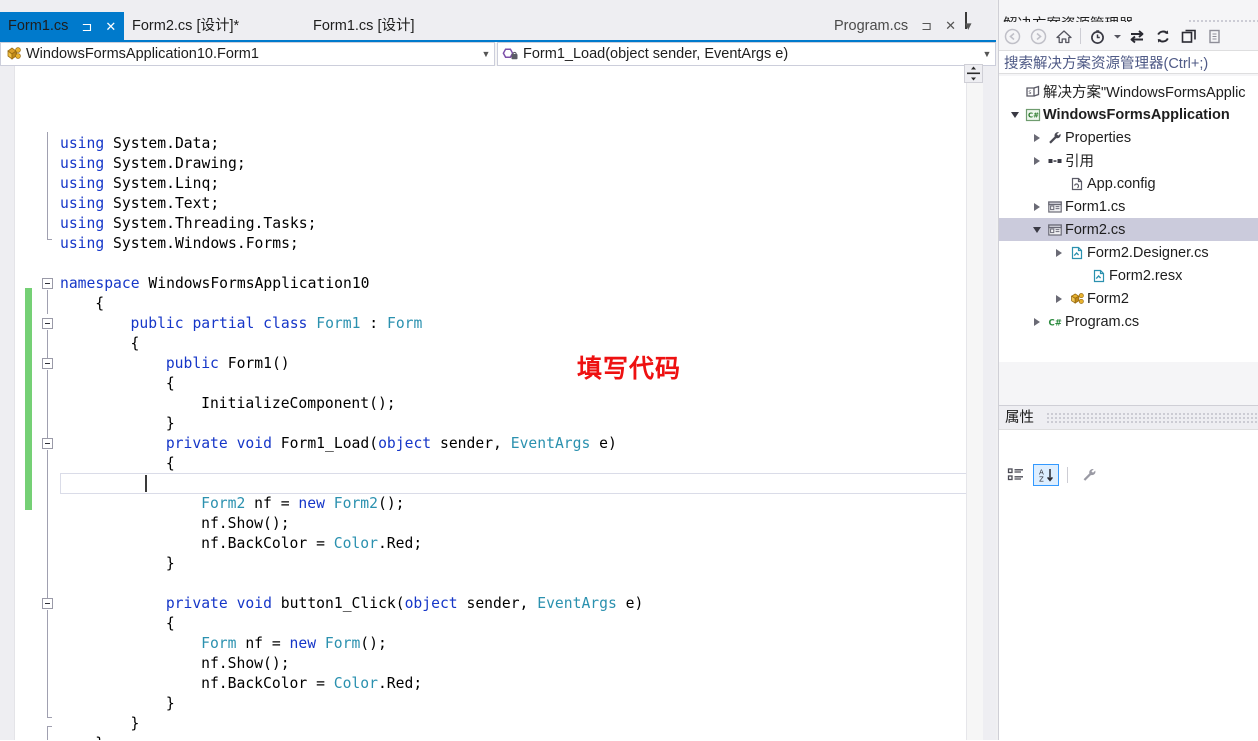 This screenshot has height=741, width=1258. Describe the element at coordinates (1029, 92) in the screenshot. I see `svg-text: s` at that location.